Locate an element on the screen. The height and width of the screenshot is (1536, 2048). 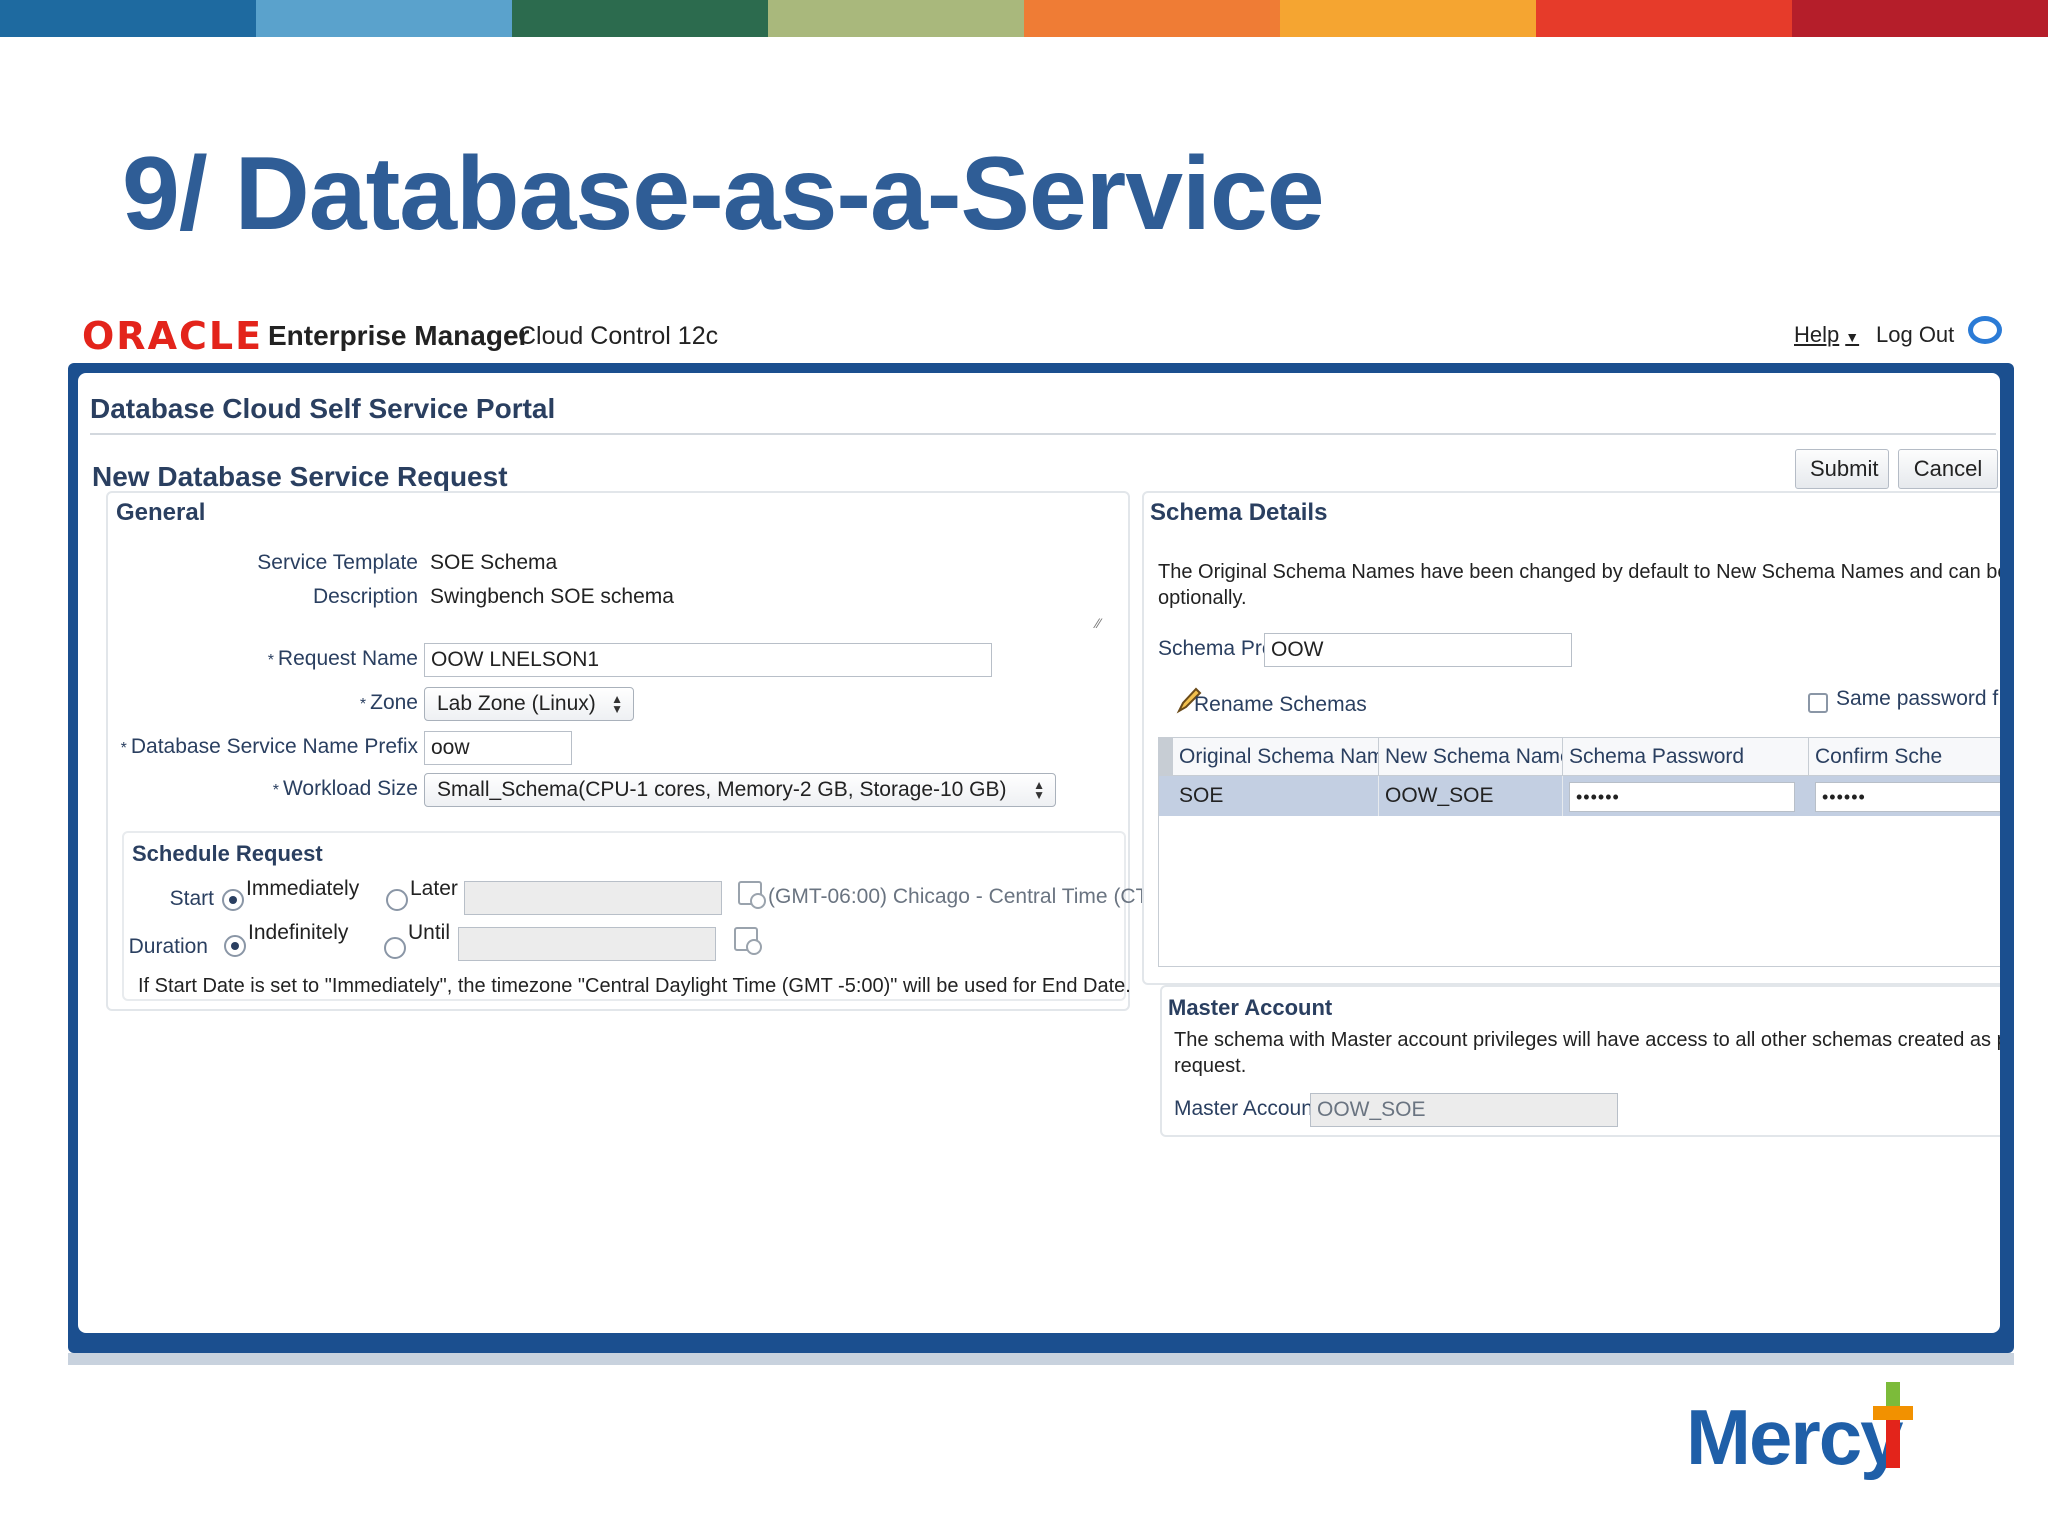
caret-down-icon: ▼ is located at coordinates (1852, 337).